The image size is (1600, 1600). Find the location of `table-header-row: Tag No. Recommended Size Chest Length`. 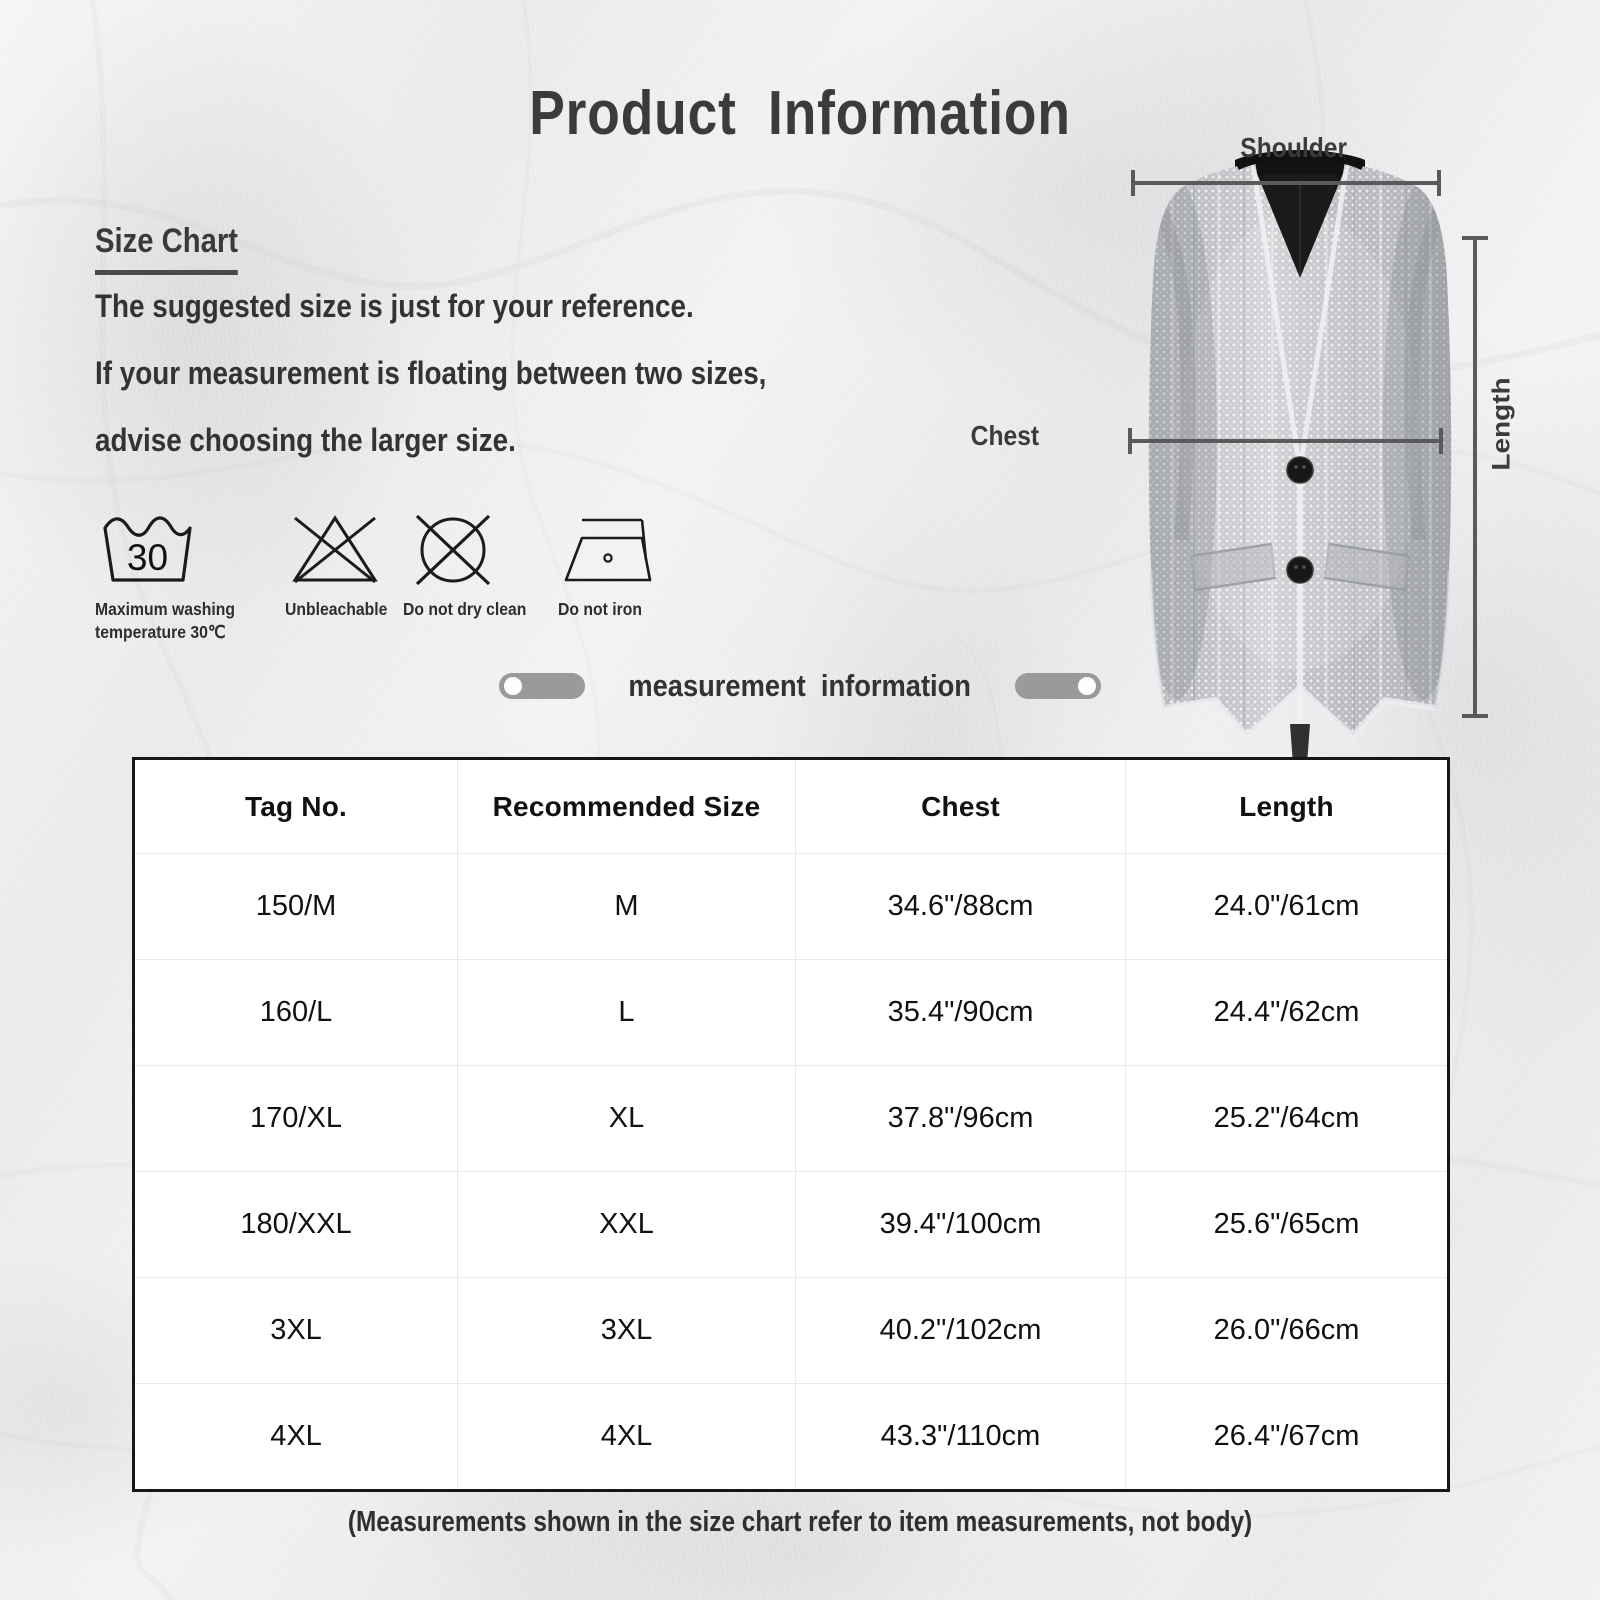

table-header-row: Tag No. Recommended Size Chest Length is located at coordinates (791, 806).